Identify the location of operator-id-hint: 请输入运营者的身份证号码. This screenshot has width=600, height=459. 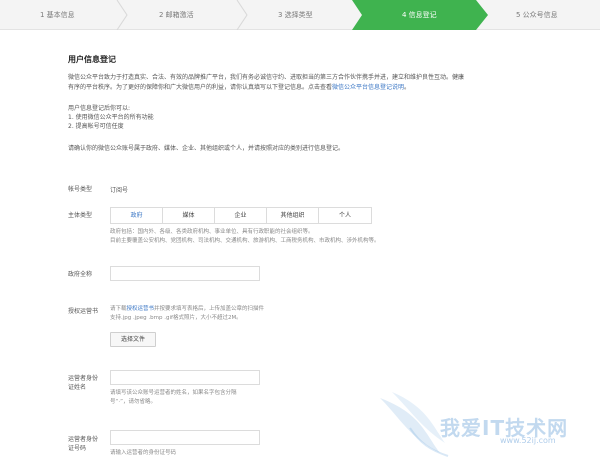
(143, 453).